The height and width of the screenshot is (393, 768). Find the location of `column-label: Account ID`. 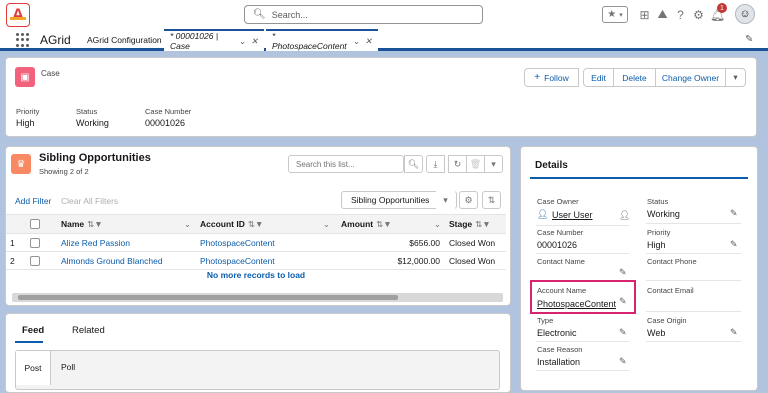

column-label: Account ID is located at coordinates (222, 224).